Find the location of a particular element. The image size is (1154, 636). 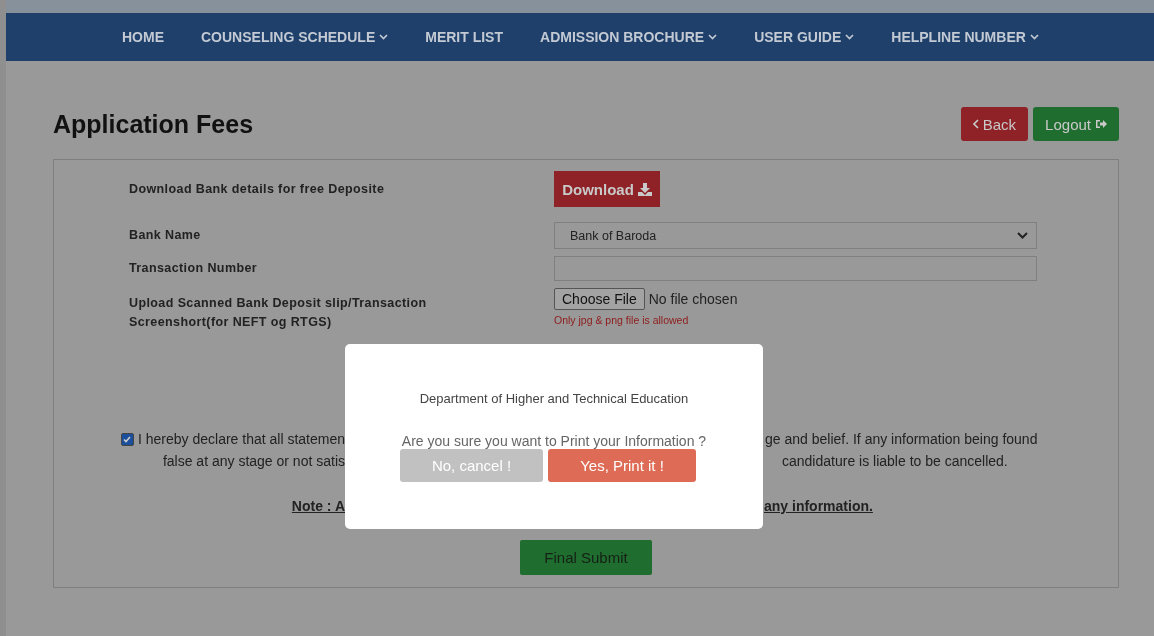

nav-link: HOME is located at coordinates (143, 37).